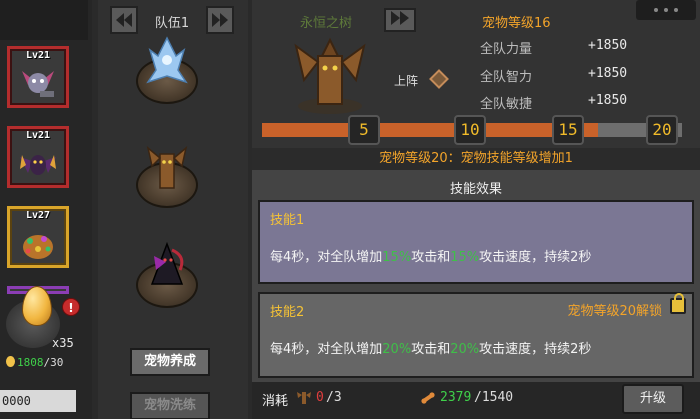 The image size is (700, 419). Describe the element at coordinates (476, 335) in the screenshot. I see `skill-card-2: 技能2 宠物等级20解锁 每4秒，对全队增加20%攻击和20%攻击速度，持续2秒` at that location.